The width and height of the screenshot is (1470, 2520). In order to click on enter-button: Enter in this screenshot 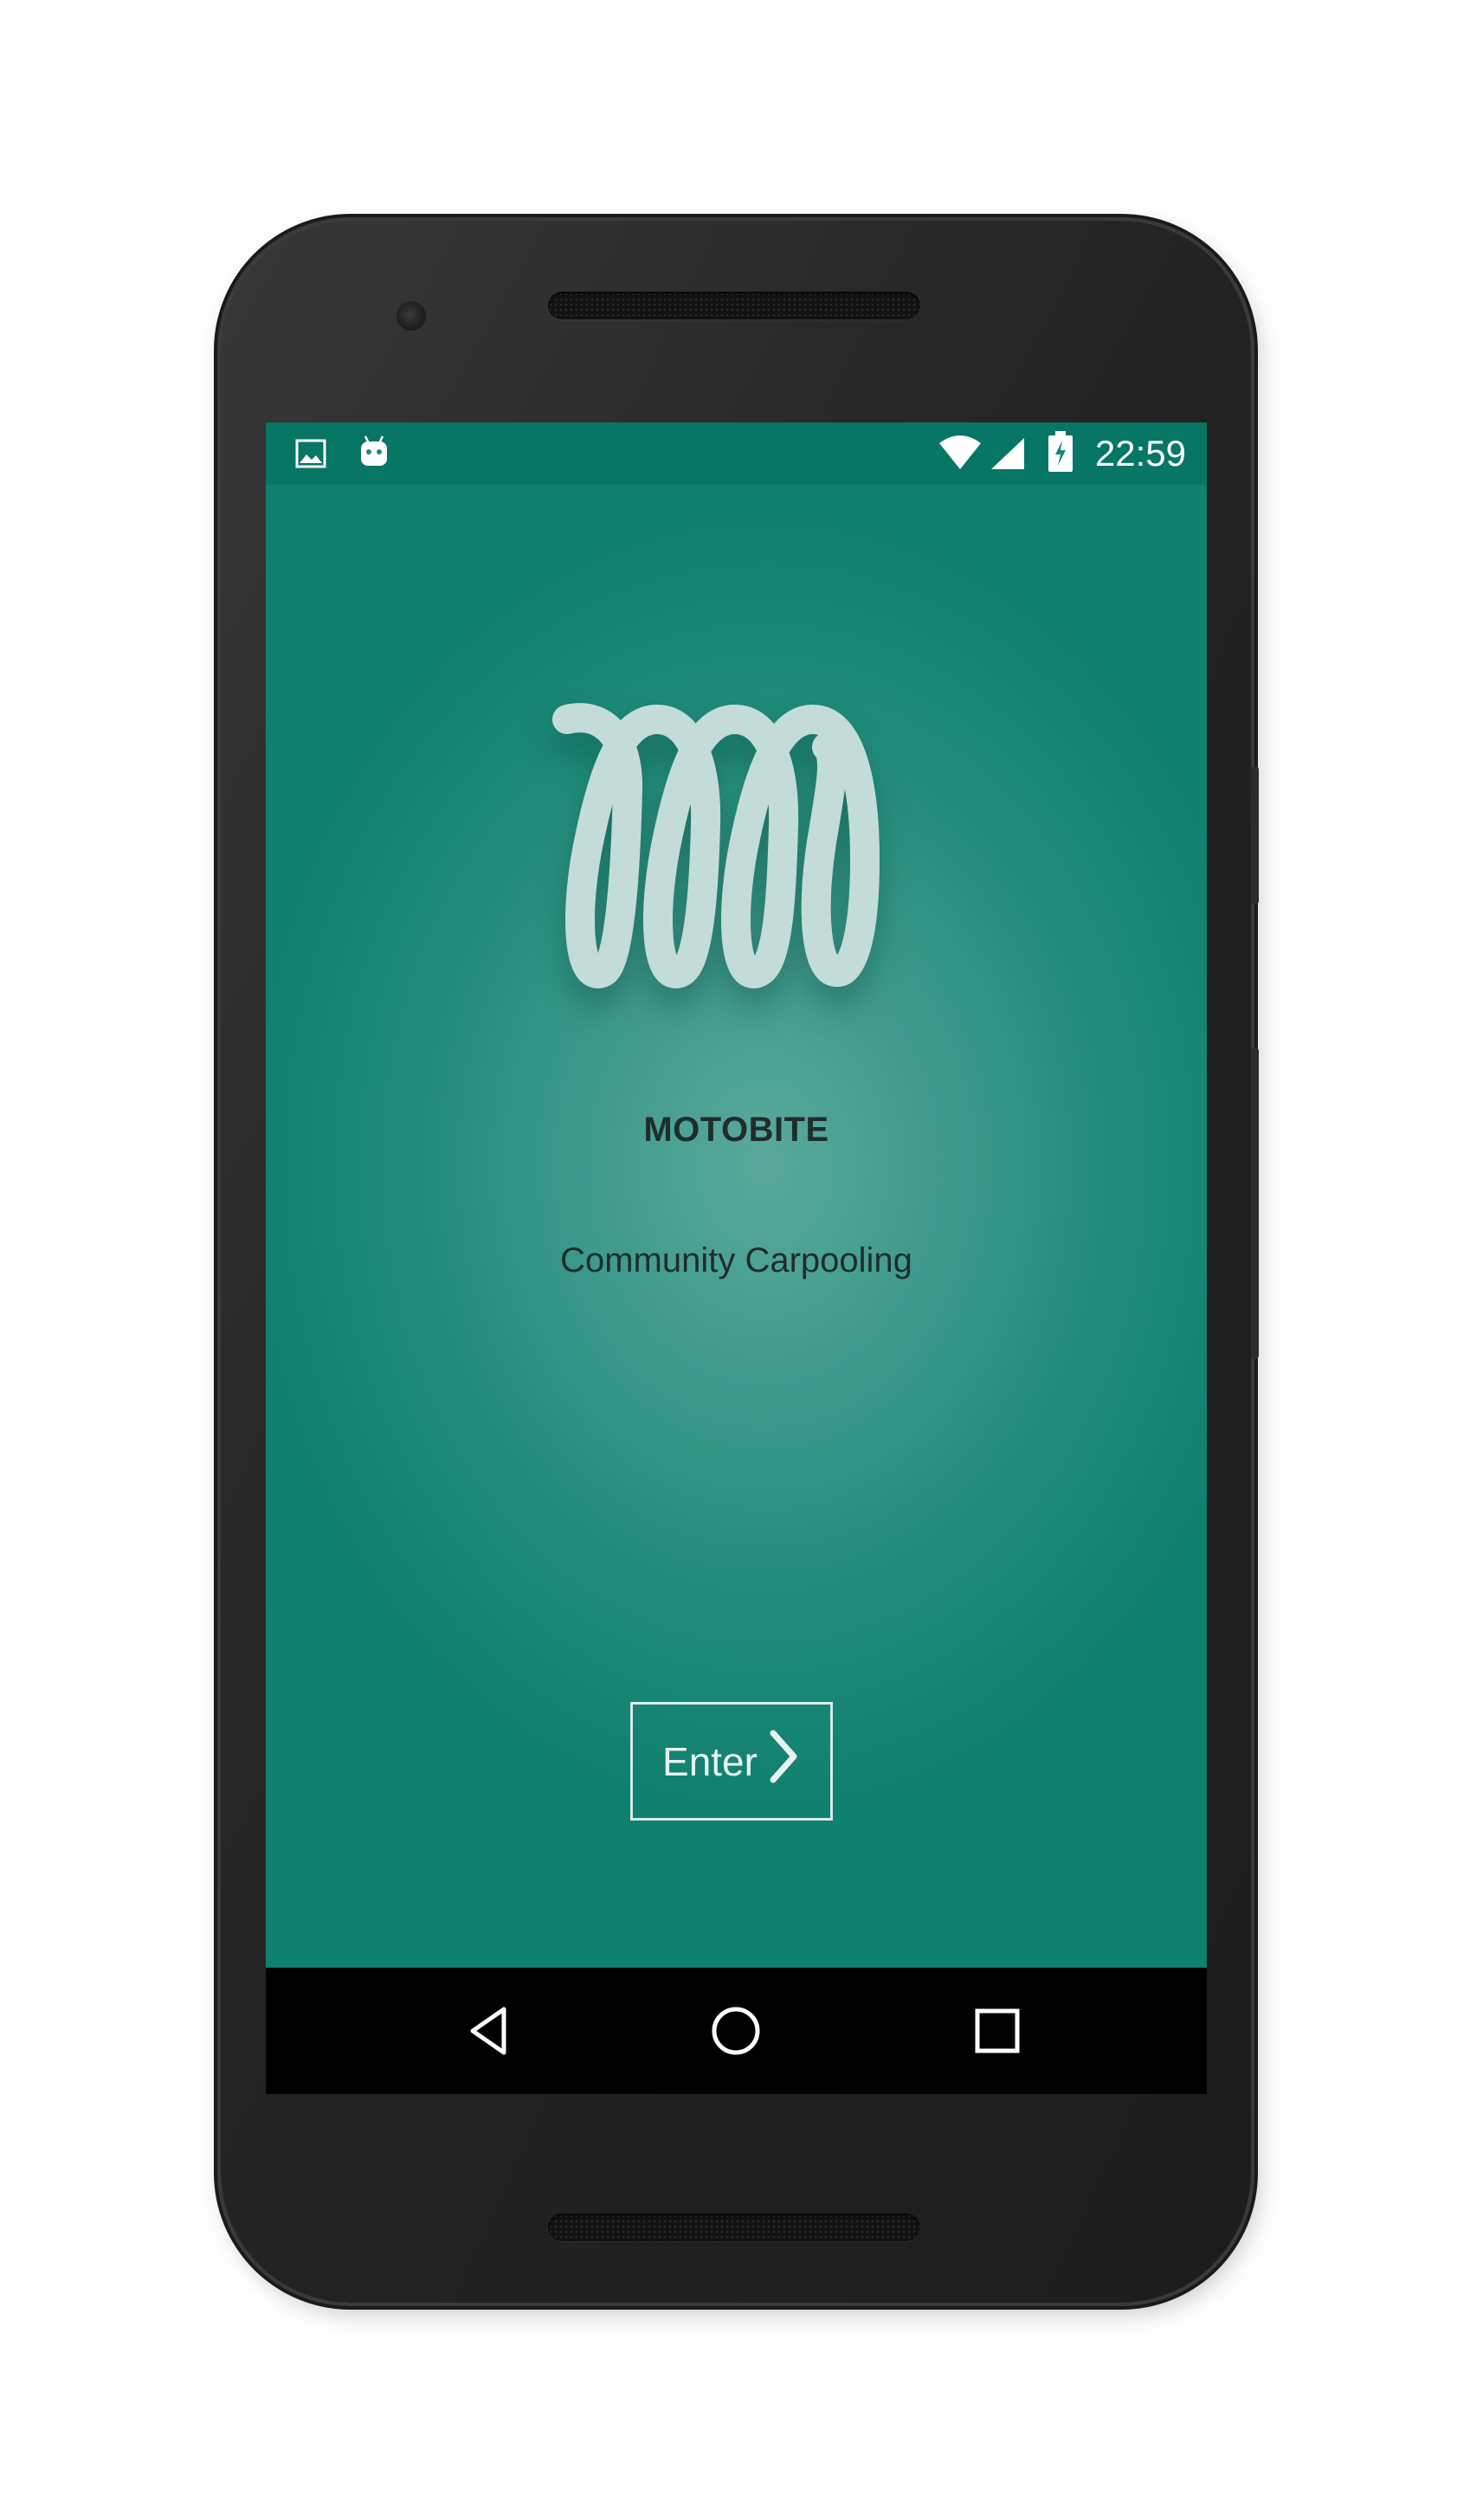, I will do `click(732, 1761)`.